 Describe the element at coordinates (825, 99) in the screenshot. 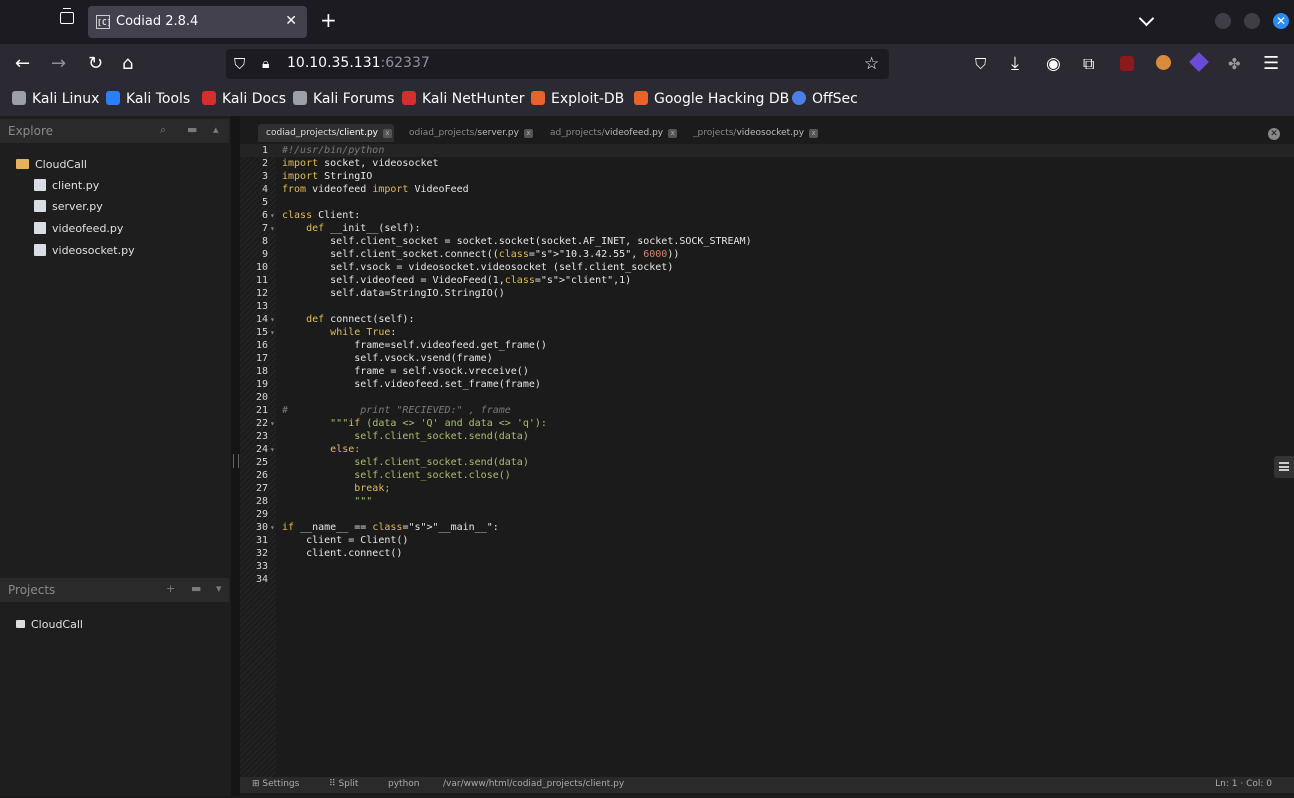

I see `bookmark-offsec: OffSec` at that location.